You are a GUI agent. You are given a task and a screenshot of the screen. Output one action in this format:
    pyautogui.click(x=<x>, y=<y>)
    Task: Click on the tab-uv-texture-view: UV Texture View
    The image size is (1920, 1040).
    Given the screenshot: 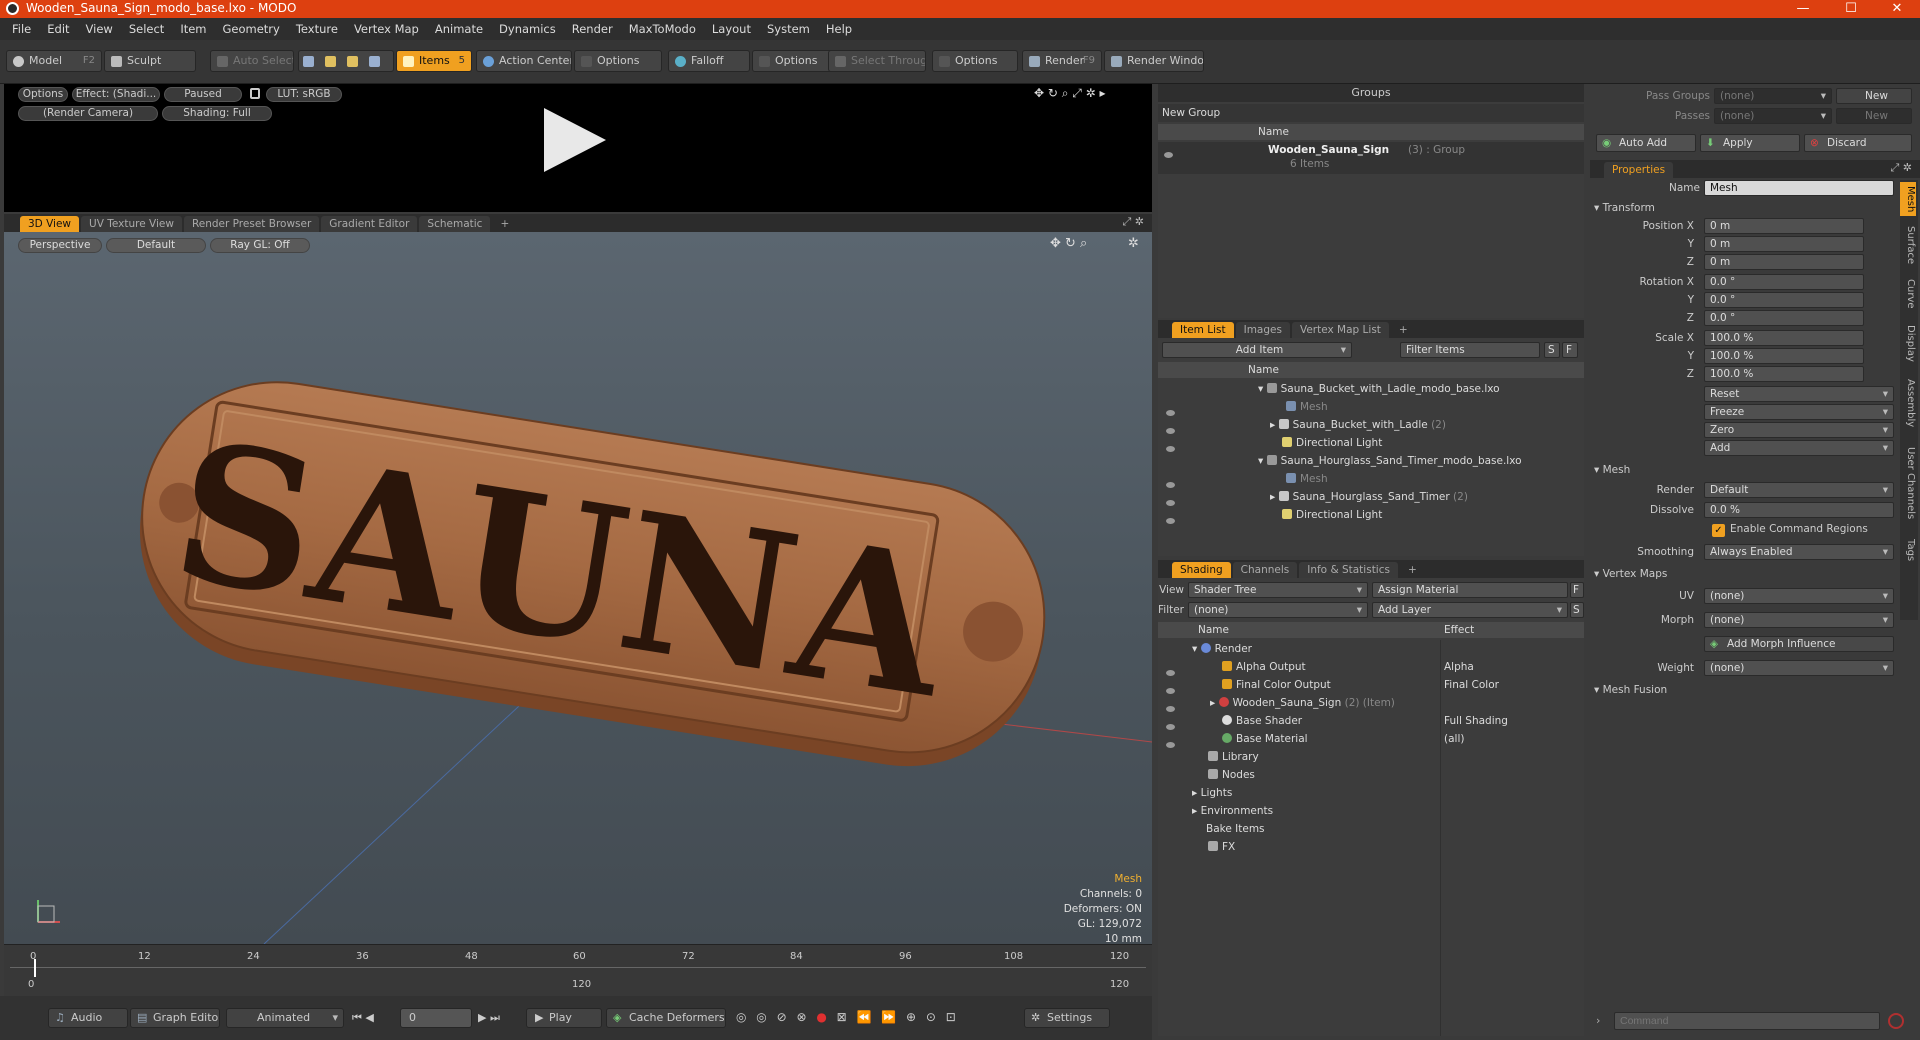 What is the action you would take?
    pyautogui.click(x=131, y=224)
    